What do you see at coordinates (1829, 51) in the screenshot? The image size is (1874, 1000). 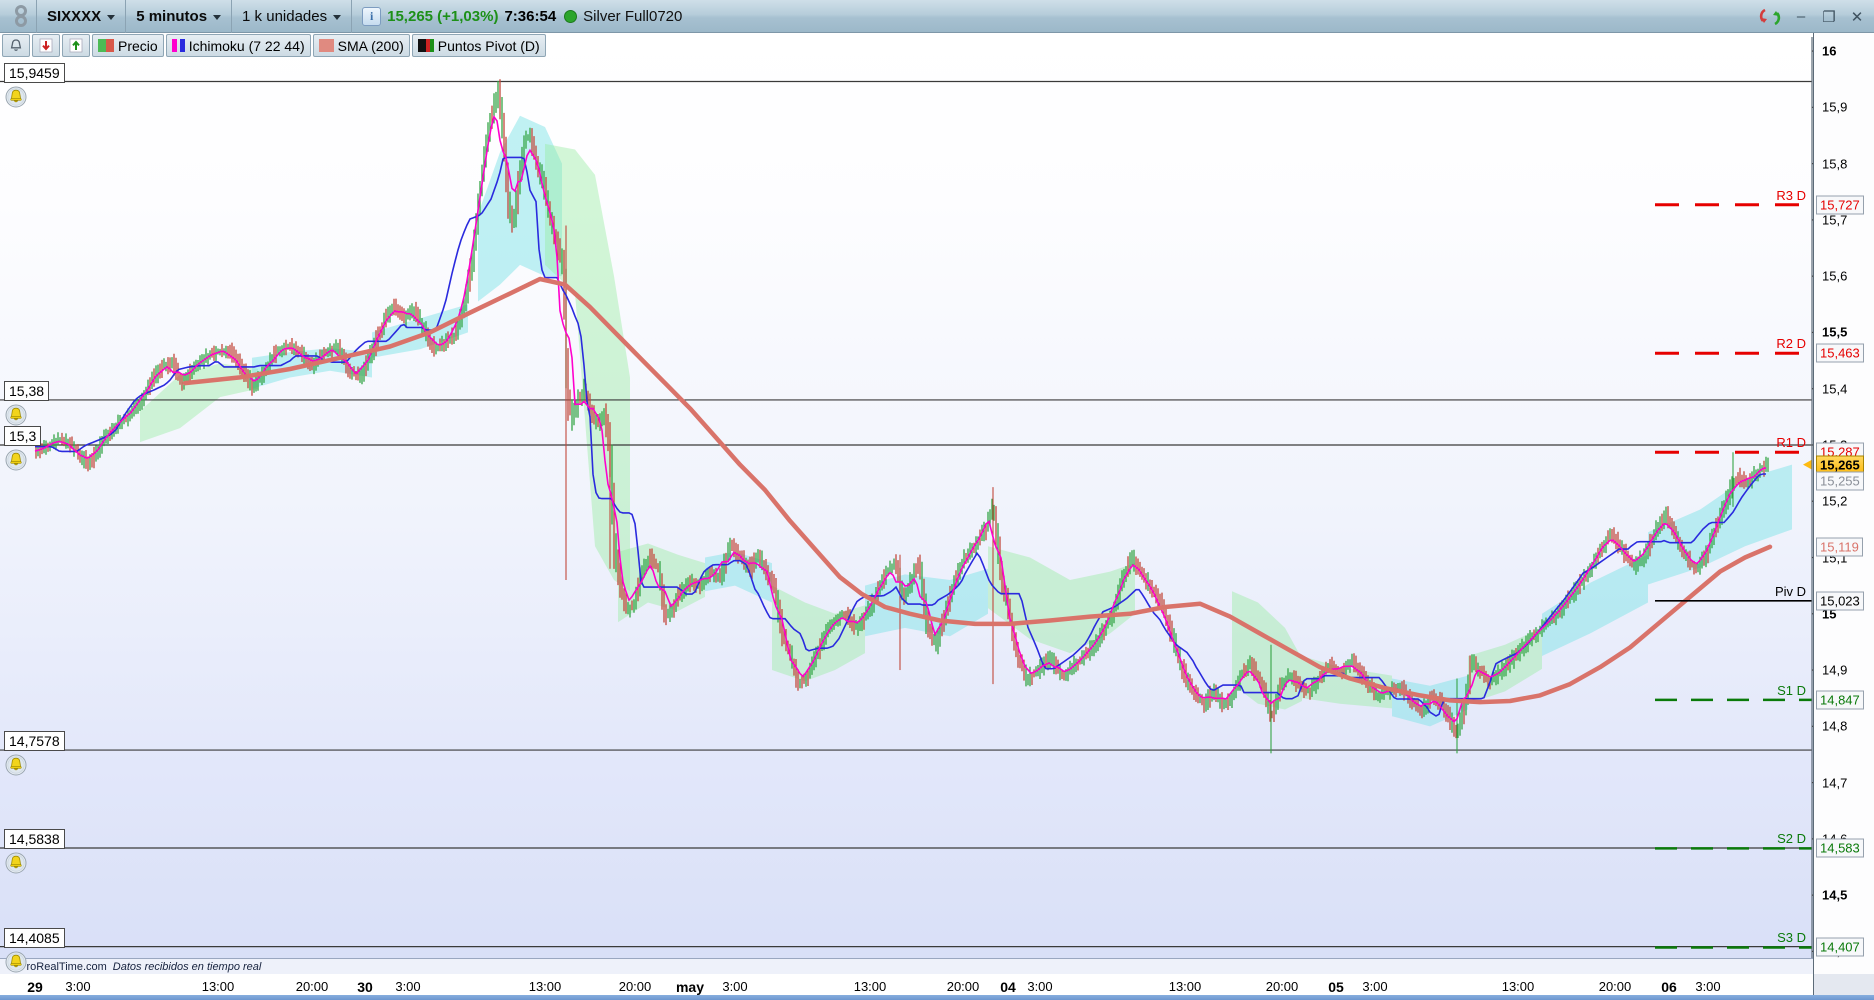 I see `price-tick-label: 16` at bounding box center [1829, 51].